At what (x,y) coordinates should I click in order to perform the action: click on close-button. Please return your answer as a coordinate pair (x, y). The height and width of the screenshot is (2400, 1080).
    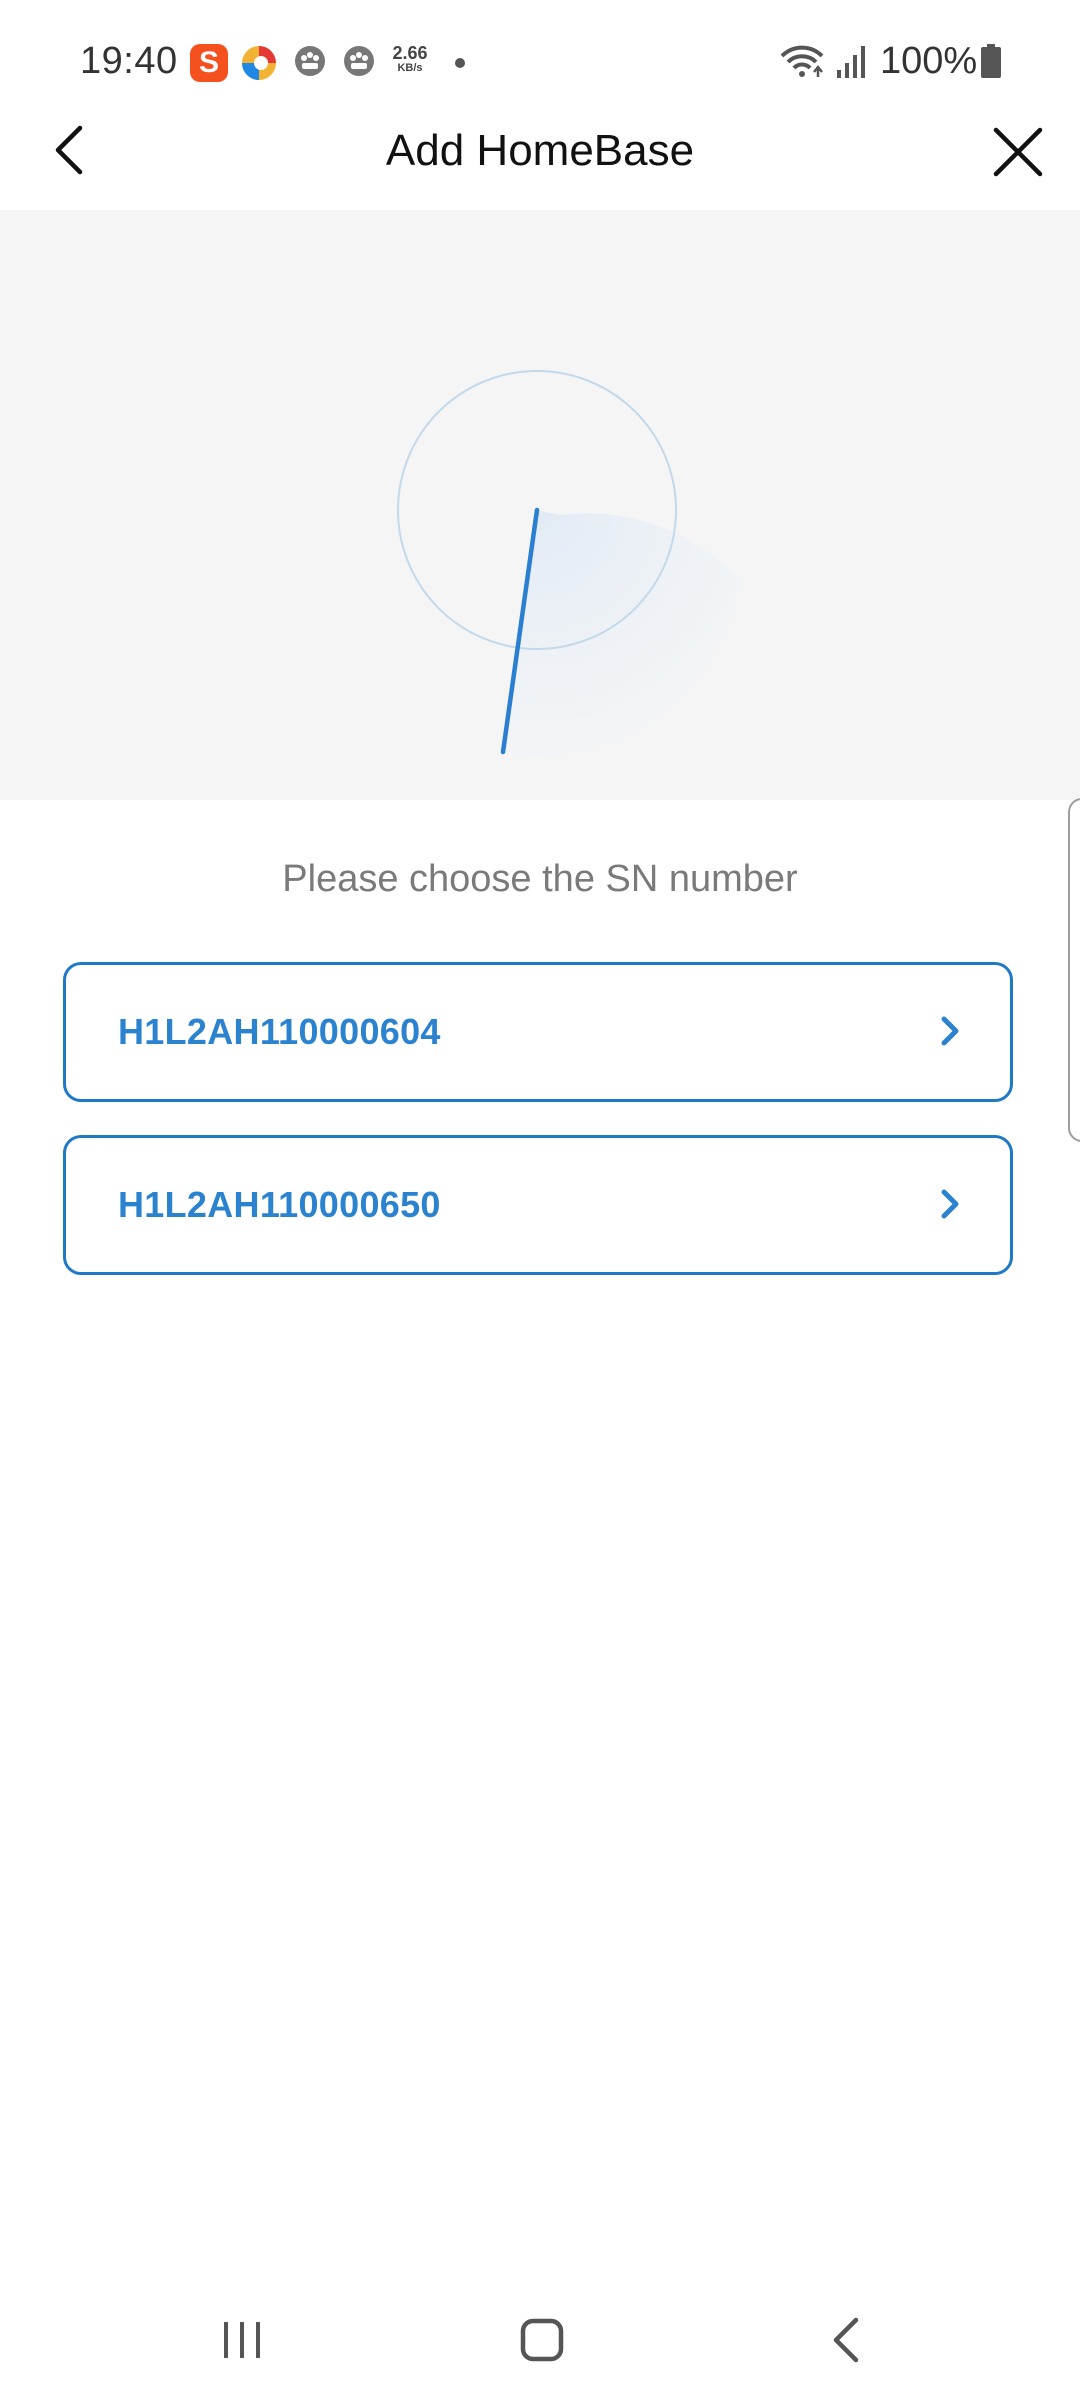
    Looking at the image, I should click on (1018, 152).